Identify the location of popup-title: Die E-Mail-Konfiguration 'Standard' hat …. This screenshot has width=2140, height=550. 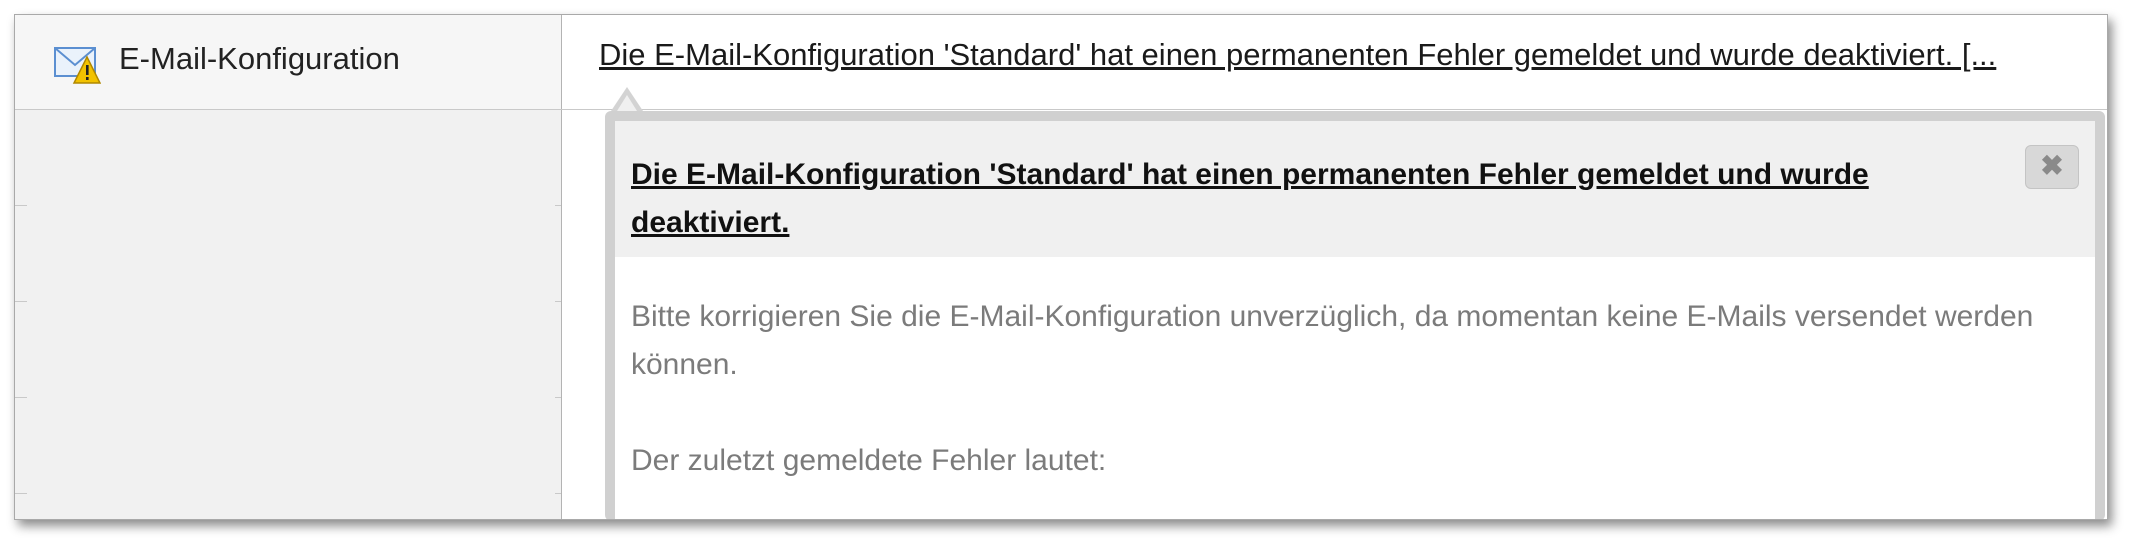
(1250, 198).